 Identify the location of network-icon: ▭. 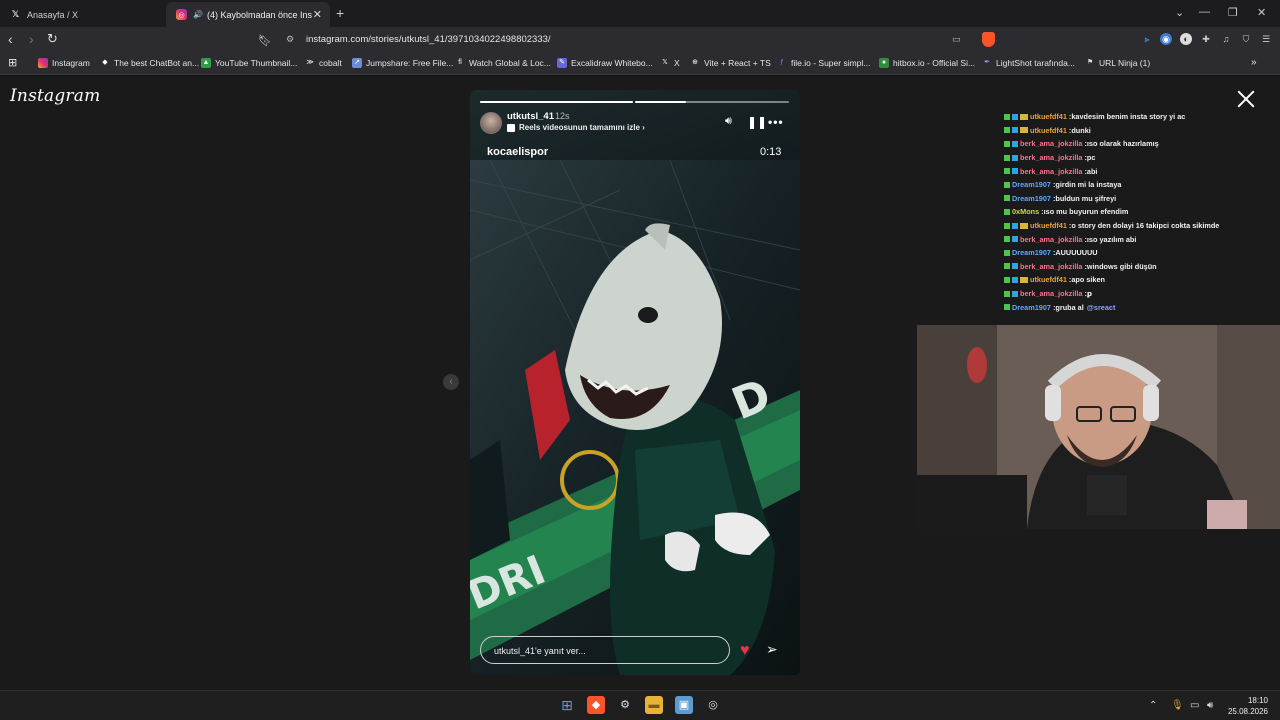
(1194, 705).